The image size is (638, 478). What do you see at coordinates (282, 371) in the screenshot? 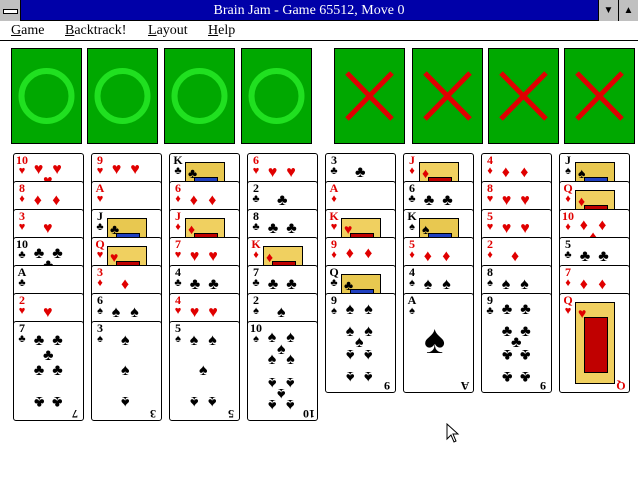
I see `playing-card: 10 ♠ ♠ ♠ ♠ ♠ ♠ ♠ ♠ ♠ ♠ ♠ 10` at bounding box center [282, 371].